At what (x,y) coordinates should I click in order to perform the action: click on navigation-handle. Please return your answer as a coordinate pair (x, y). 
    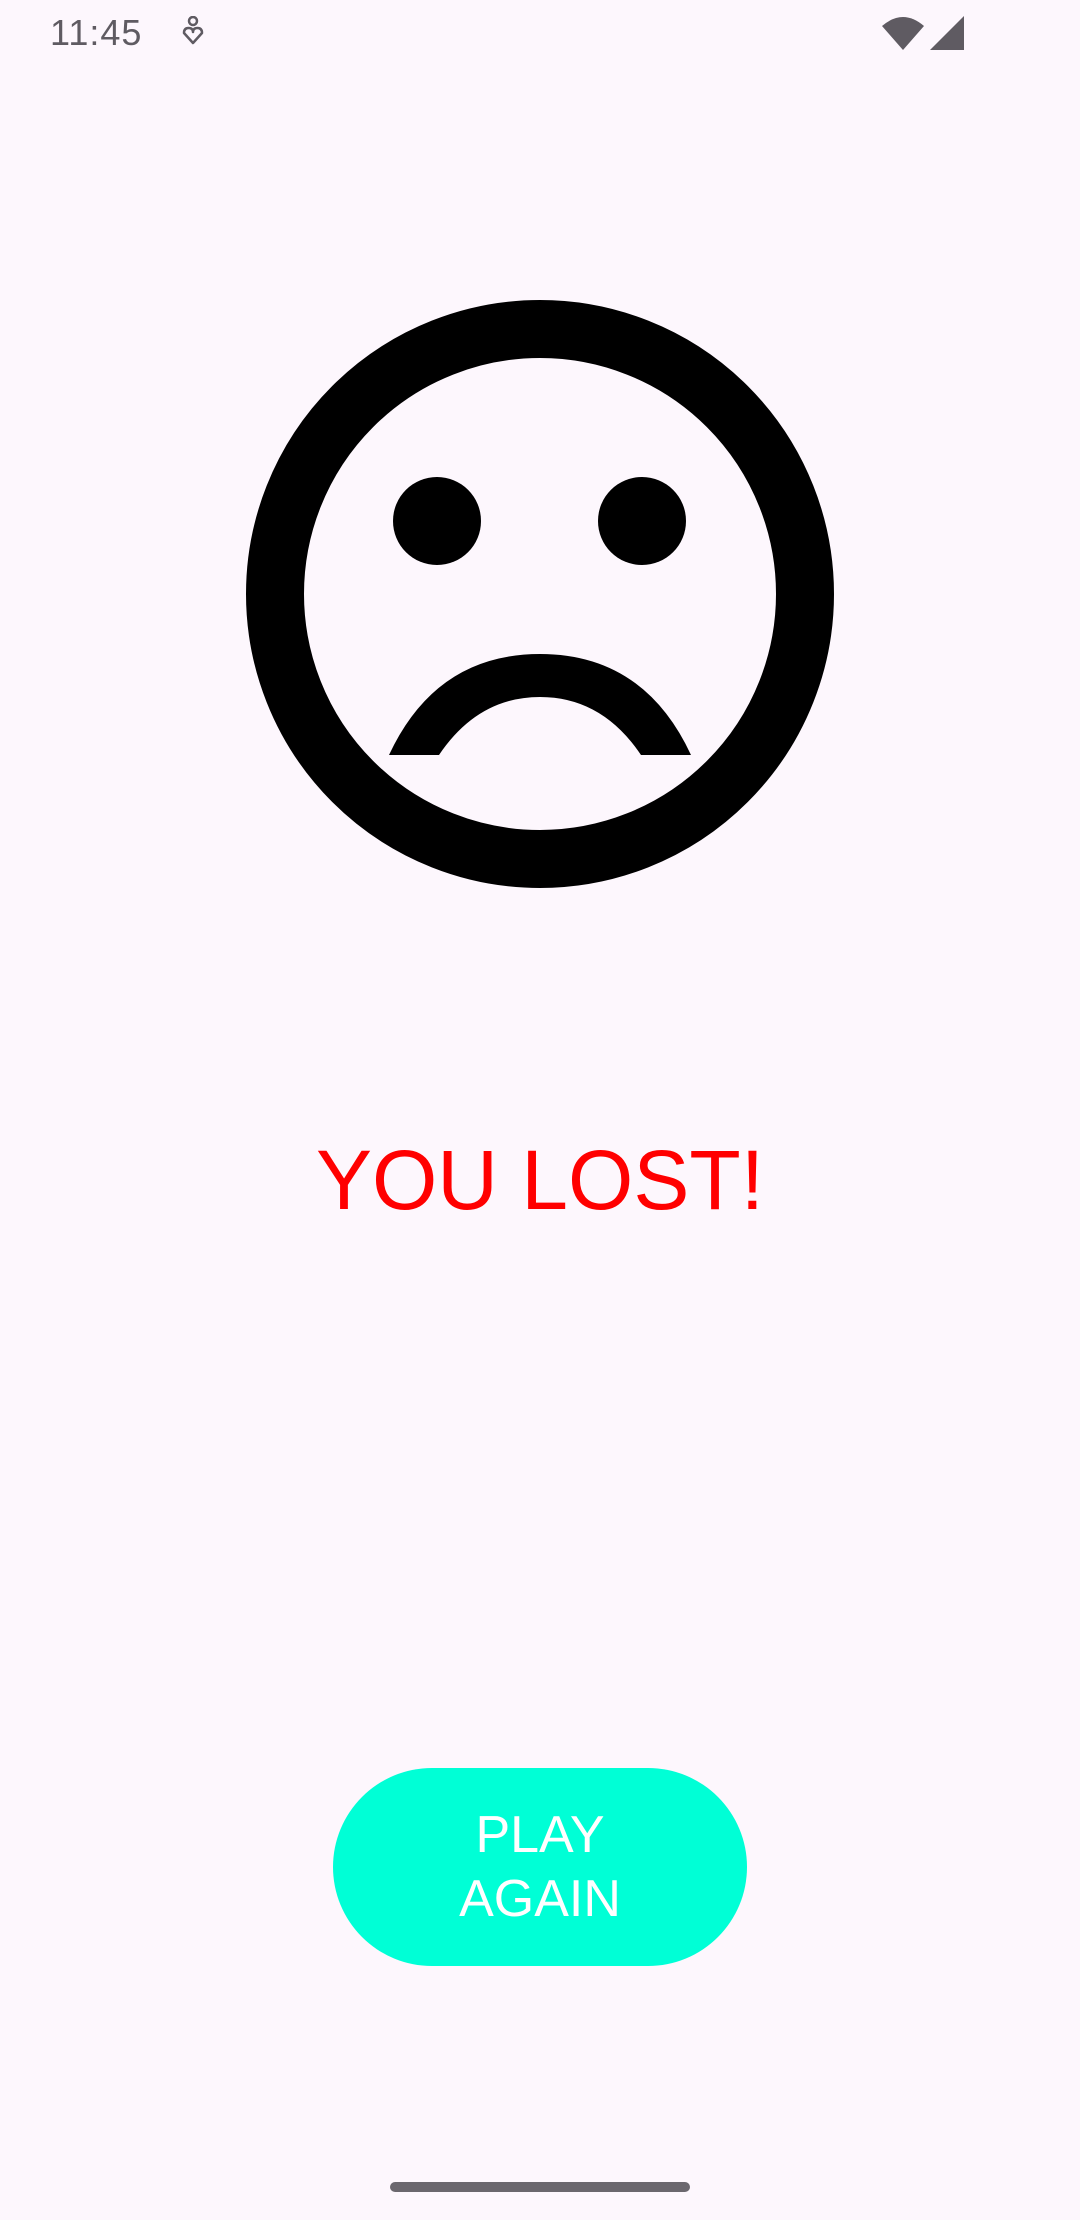
    Looking at the image, I should click on (540, 2187).